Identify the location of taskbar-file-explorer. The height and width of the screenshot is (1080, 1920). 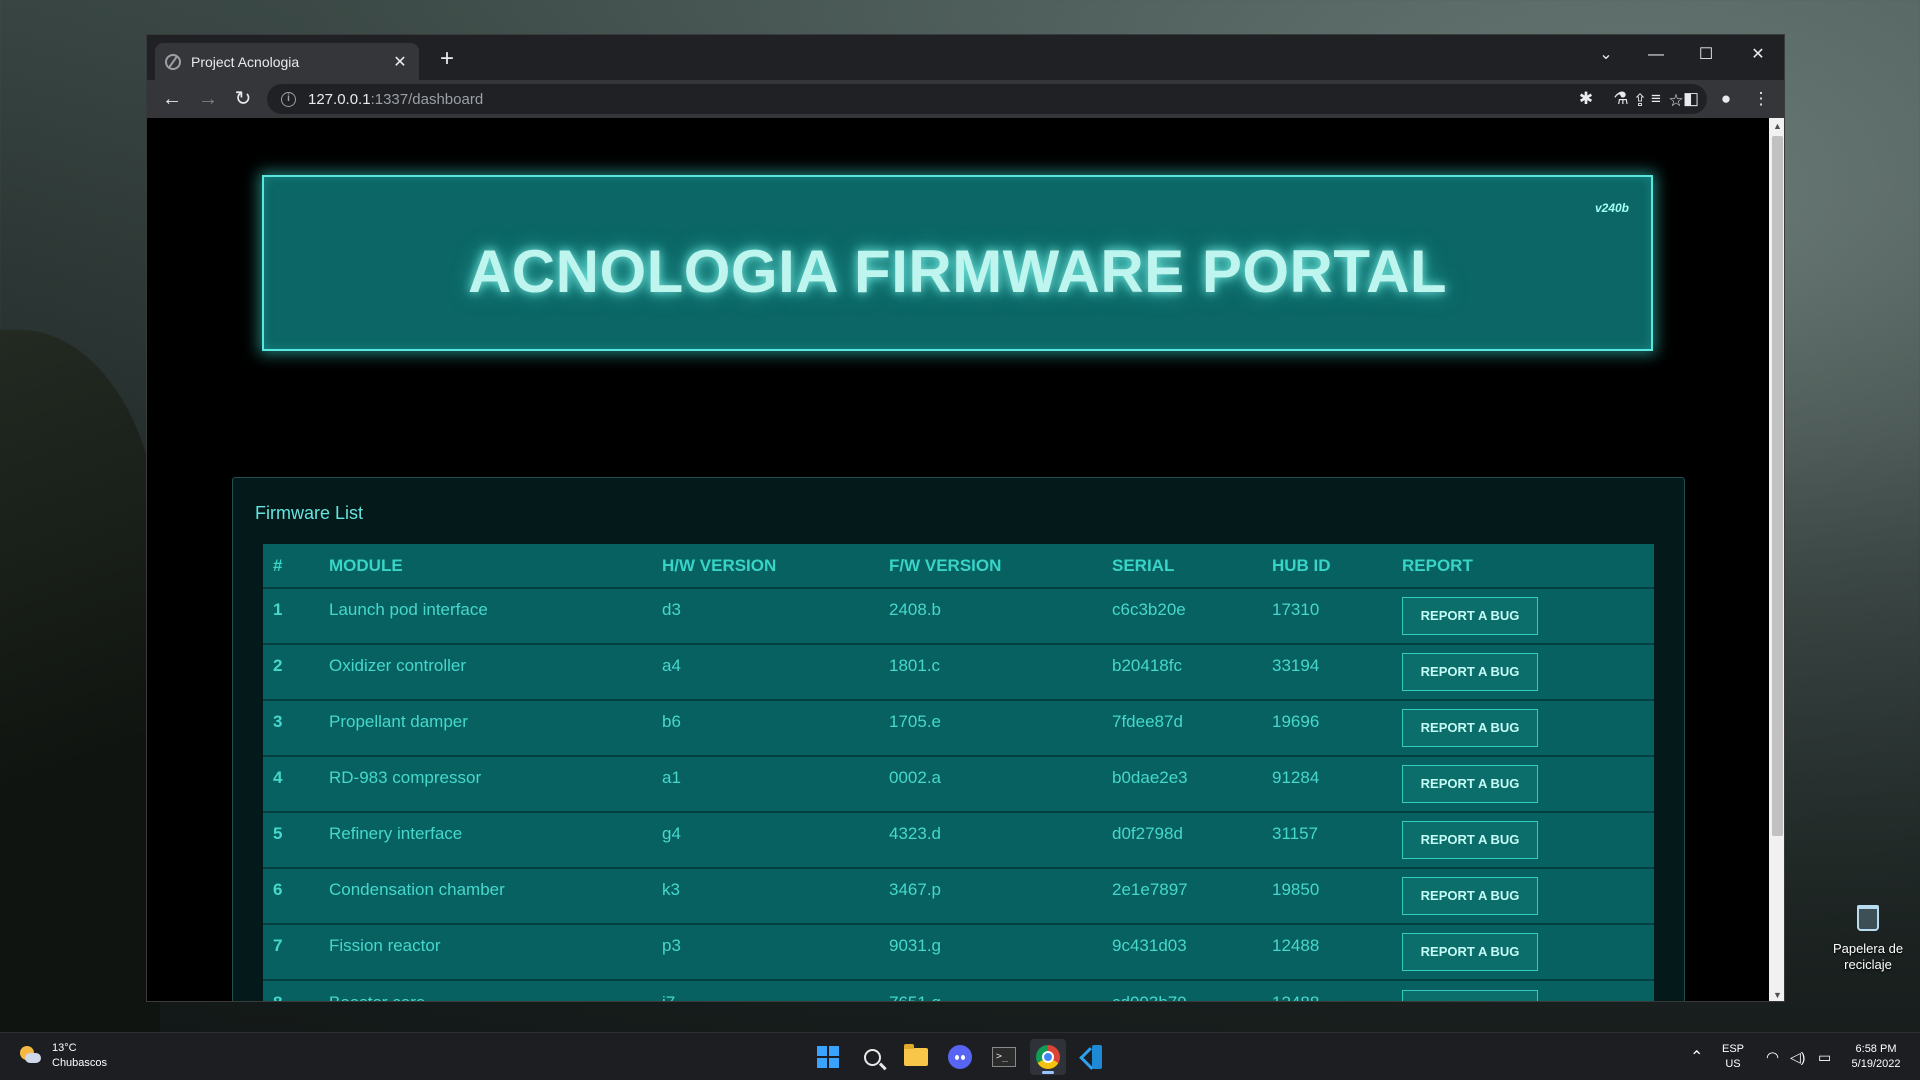
(916, 1057).